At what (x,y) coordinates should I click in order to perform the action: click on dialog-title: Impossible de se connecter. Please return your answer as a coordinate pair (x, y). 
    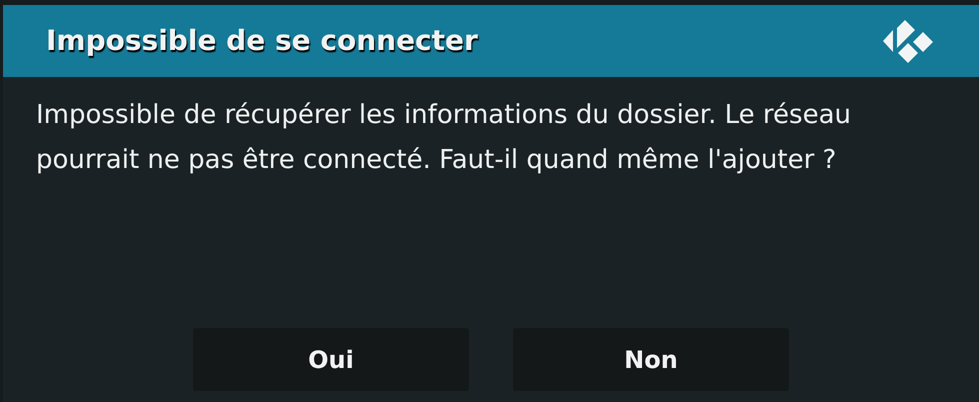
    Looking at the image, I should click on (262, 41).